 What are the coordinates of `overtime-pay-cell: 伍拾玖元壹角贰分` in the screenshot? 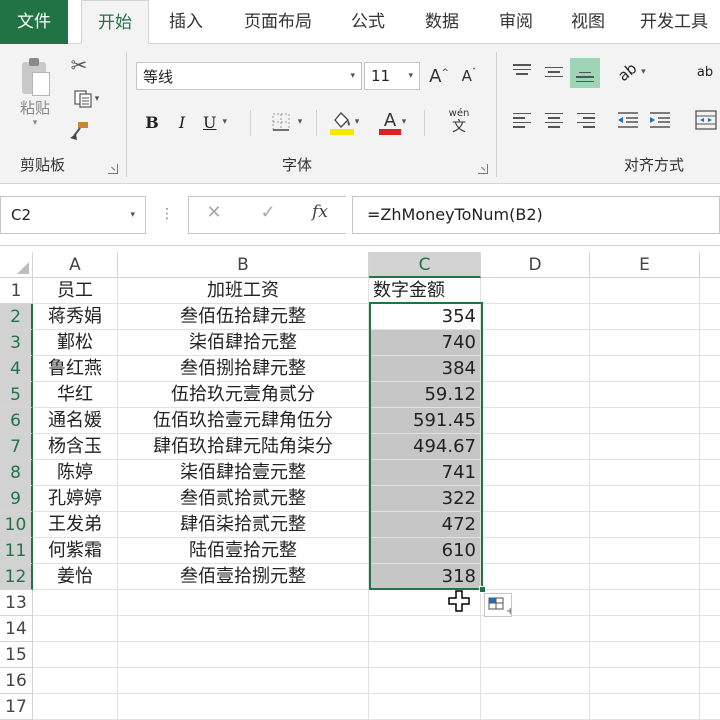 It's located at (243, 395).